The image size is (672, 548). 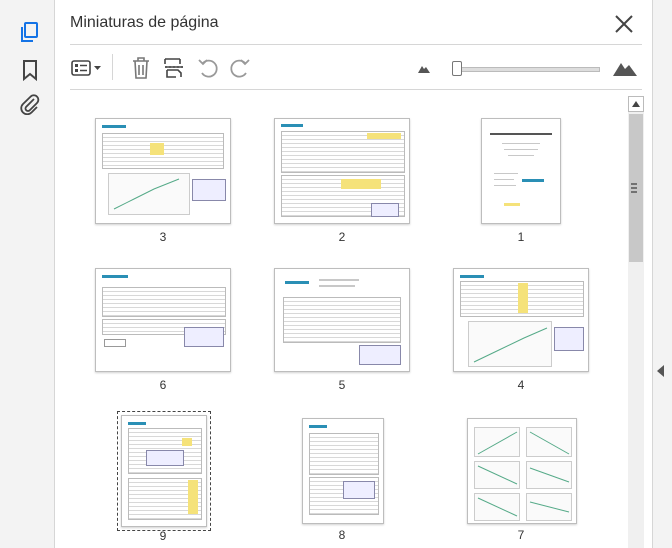 What do you see at coordinates (663, 371) in the screenshot?
I see `collapse-arrow-icon` at bounding box center [663, 371].